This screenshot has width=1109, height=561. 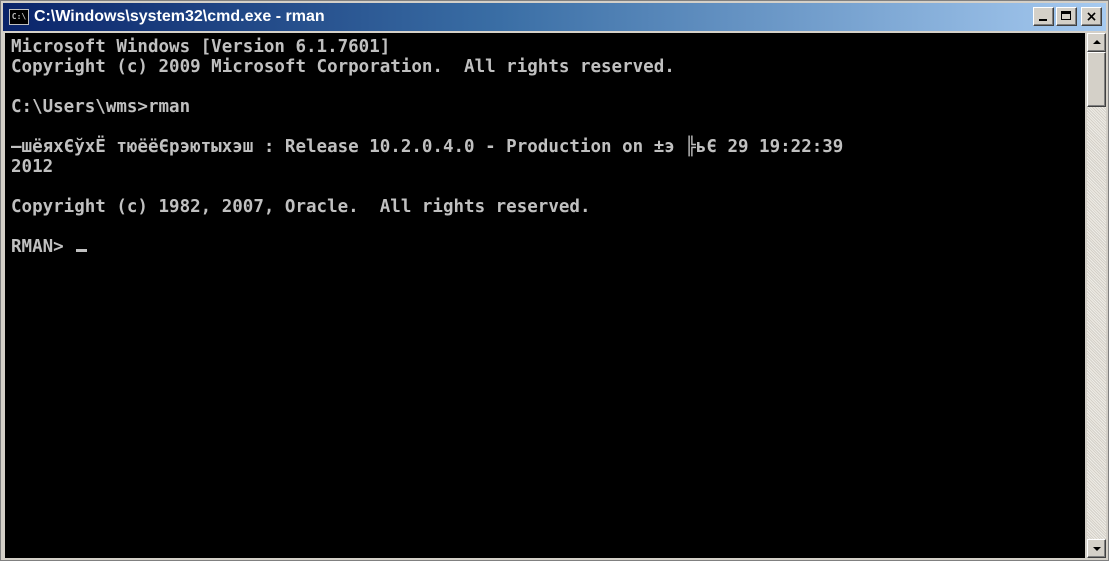 I want to click on scroll-down-button, so click(x=1096, y=548).